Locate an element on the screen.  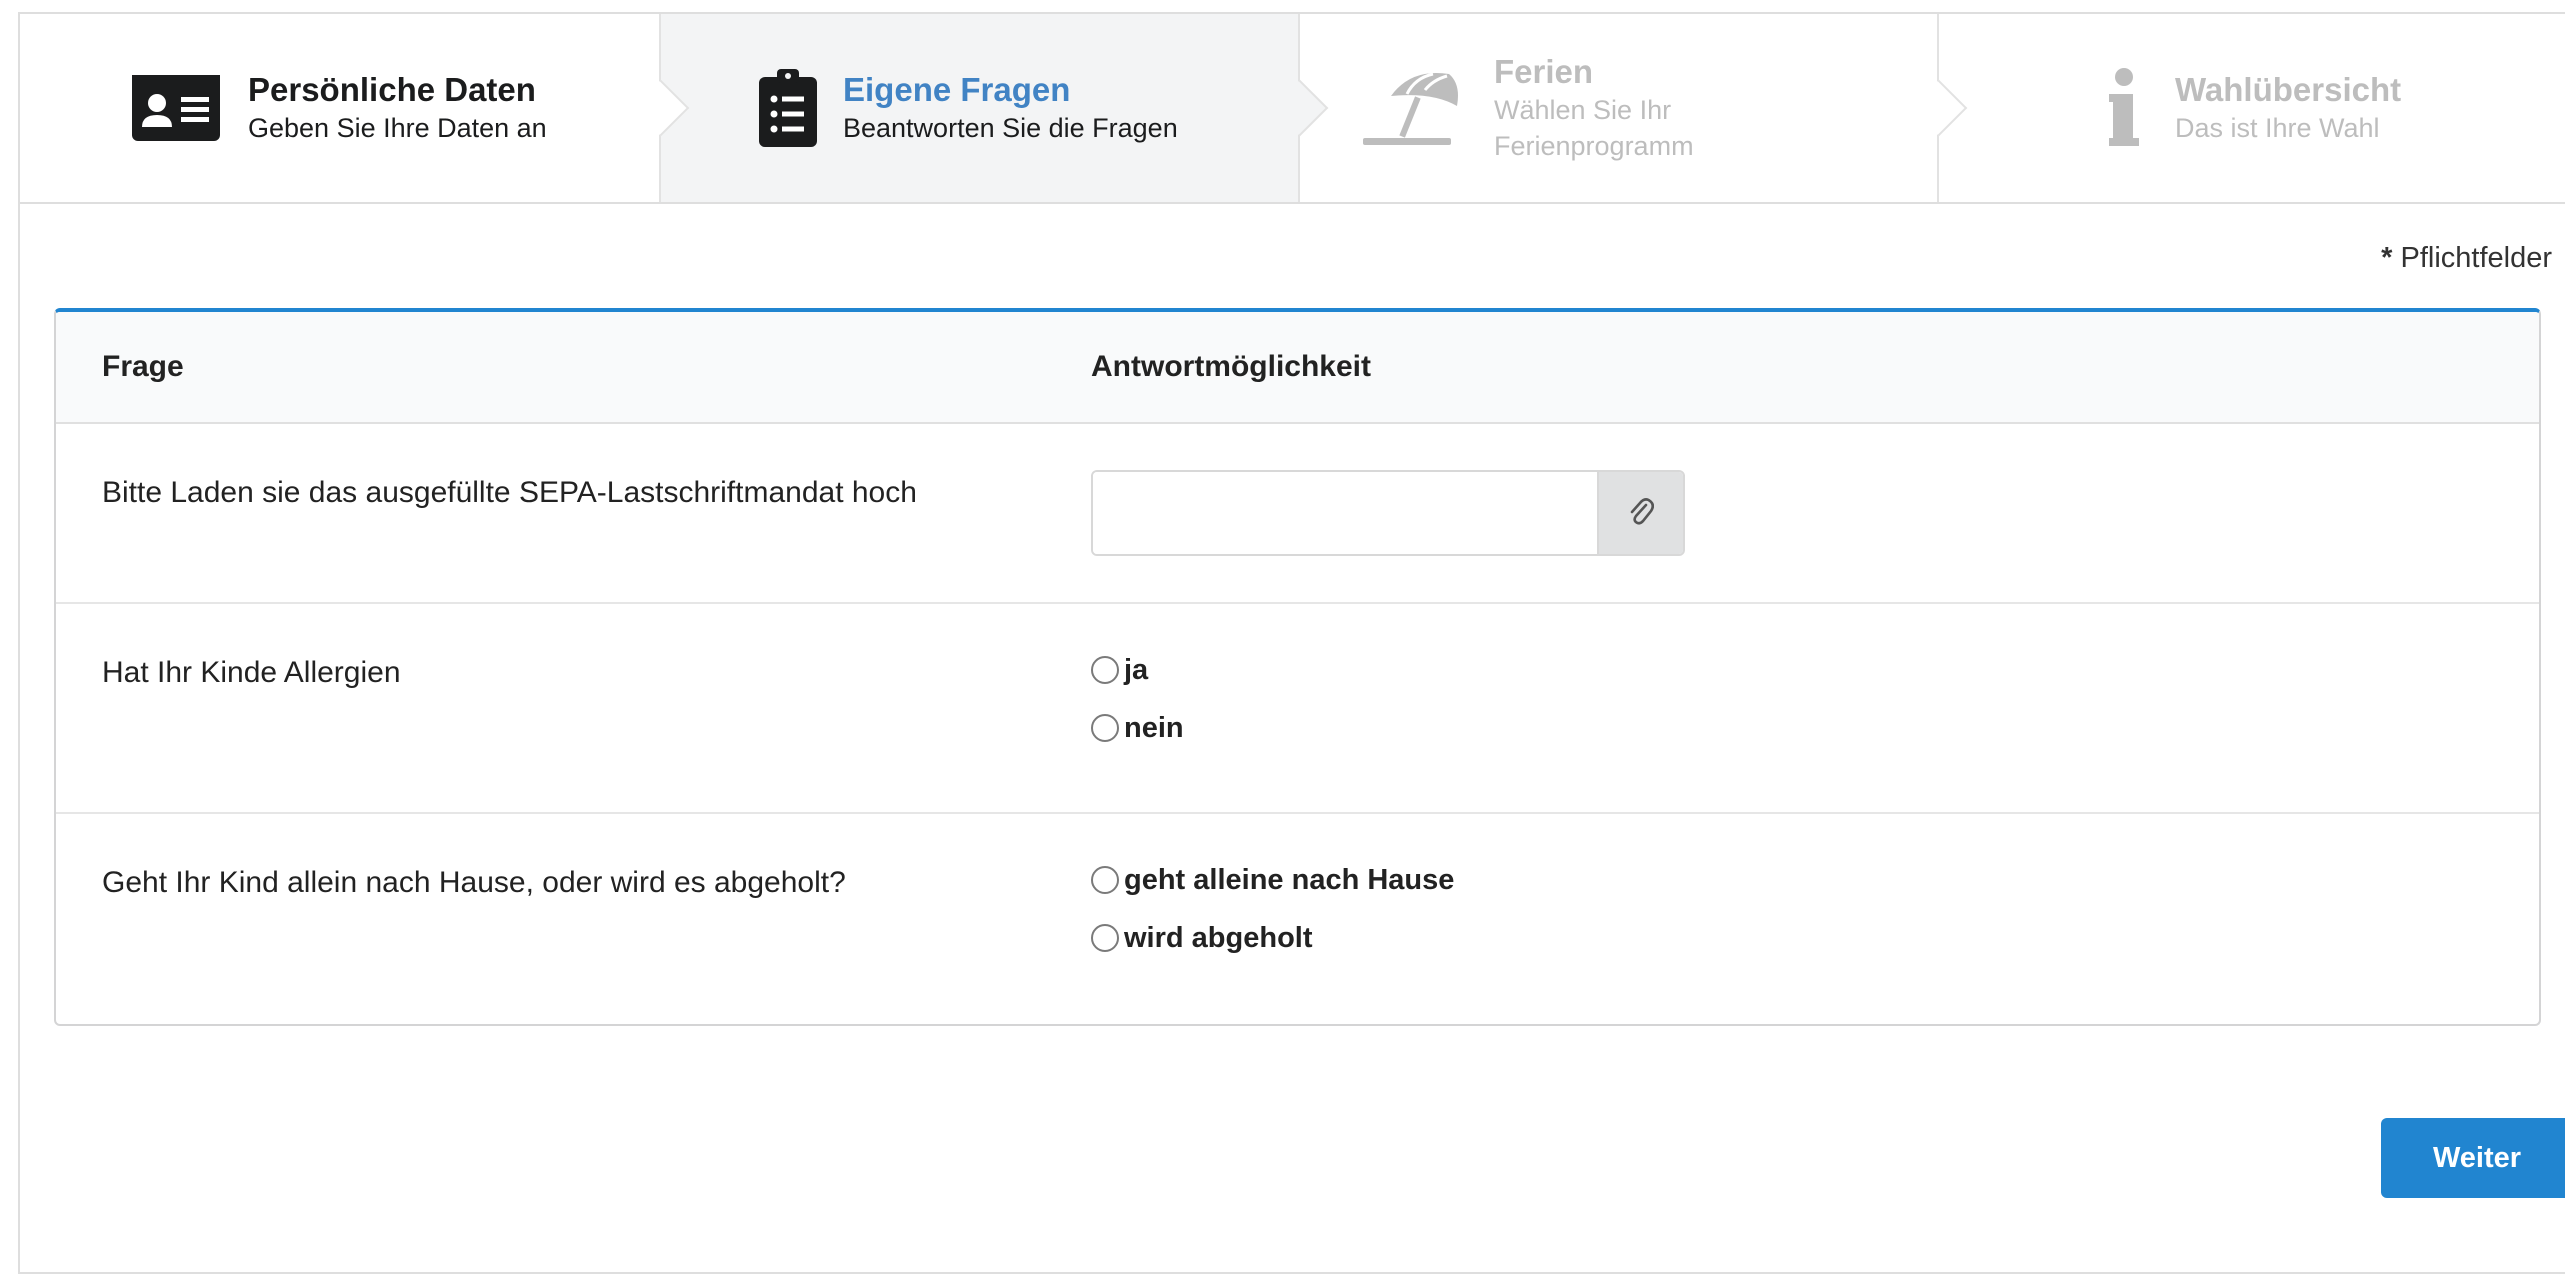
info-icon is located at coordinates (2124, 108).